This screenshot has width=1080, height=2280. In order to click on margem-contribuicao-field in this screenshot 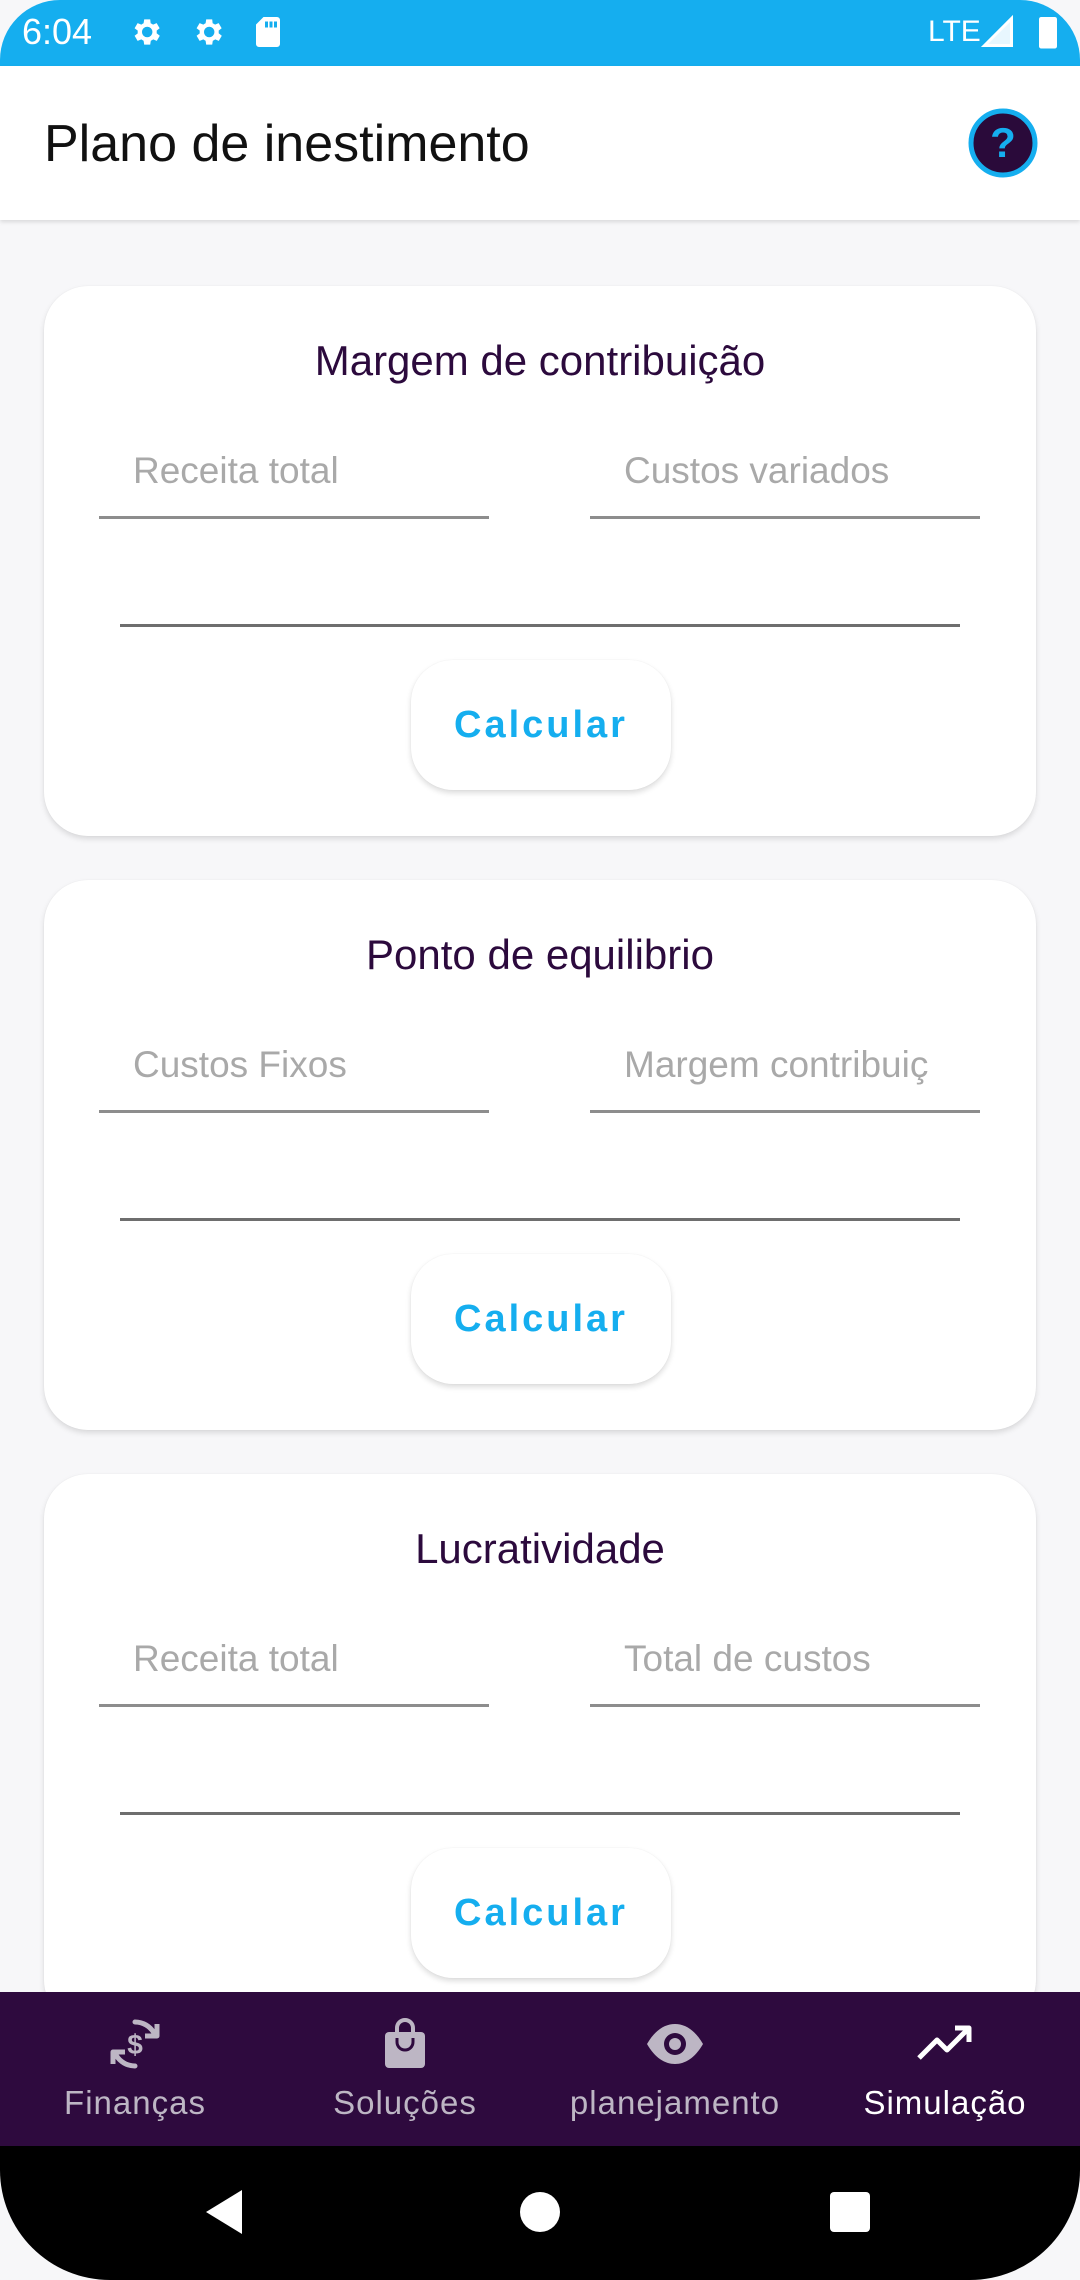, I will do `click(785, 1067)`.